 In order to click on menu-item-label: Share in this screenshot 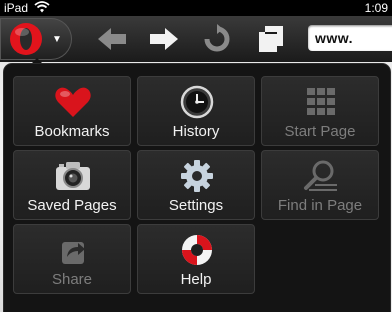, I will do `click(72, 279)`.